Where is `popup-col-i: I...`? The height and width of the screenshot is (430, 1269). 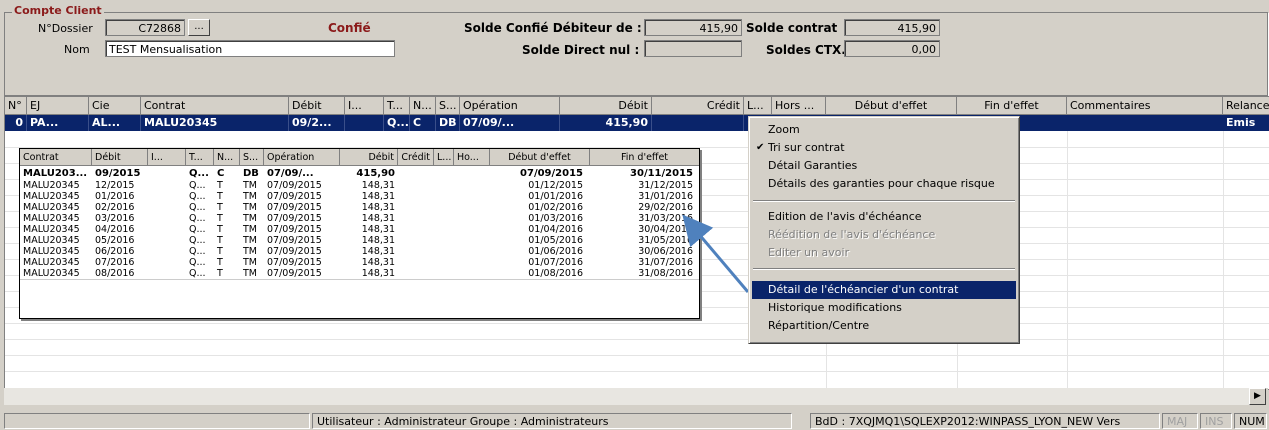
popup-col-i: I... is located at coordinates (167, 157).